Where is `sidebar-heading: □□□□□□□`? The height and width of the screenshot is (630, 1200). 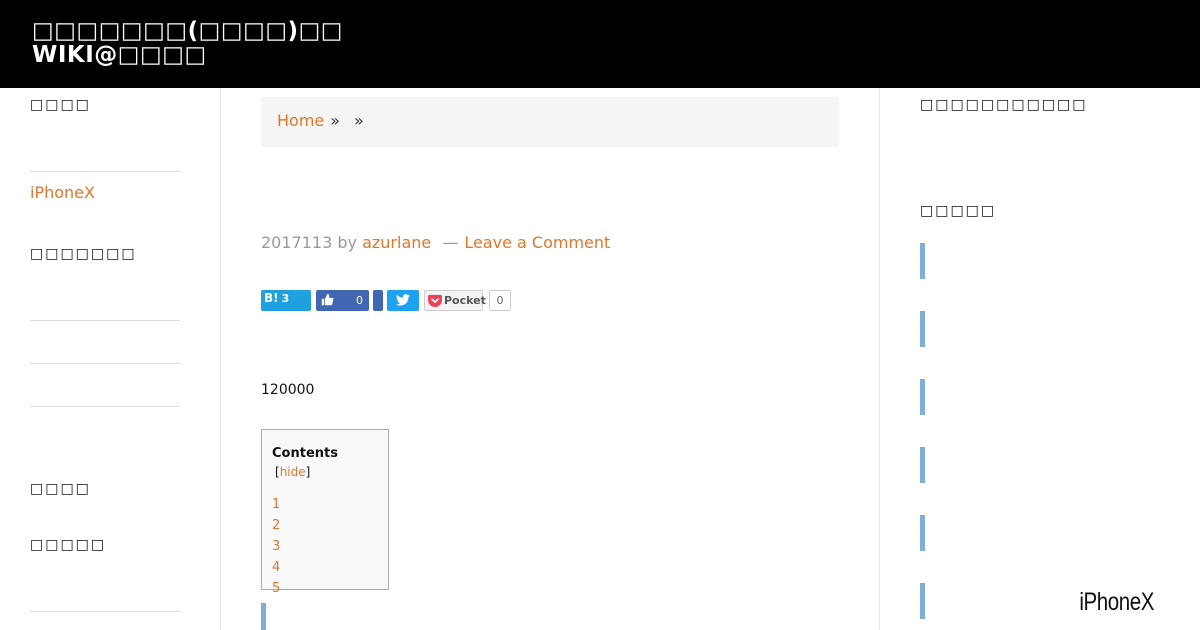 sidebar-heading: □□□□□□□ is located at coordinates (83, 254).